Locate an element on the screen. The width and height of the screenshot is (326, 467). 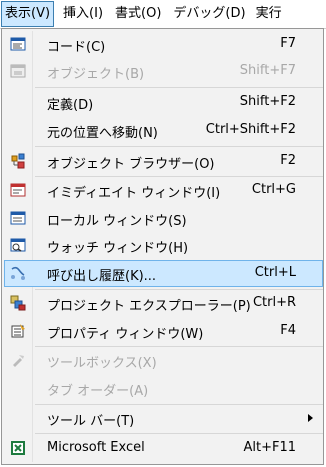
menu-item-object-browser: オブジェクト ブラウザー(O) F2 is located at coordinates (163, 161).